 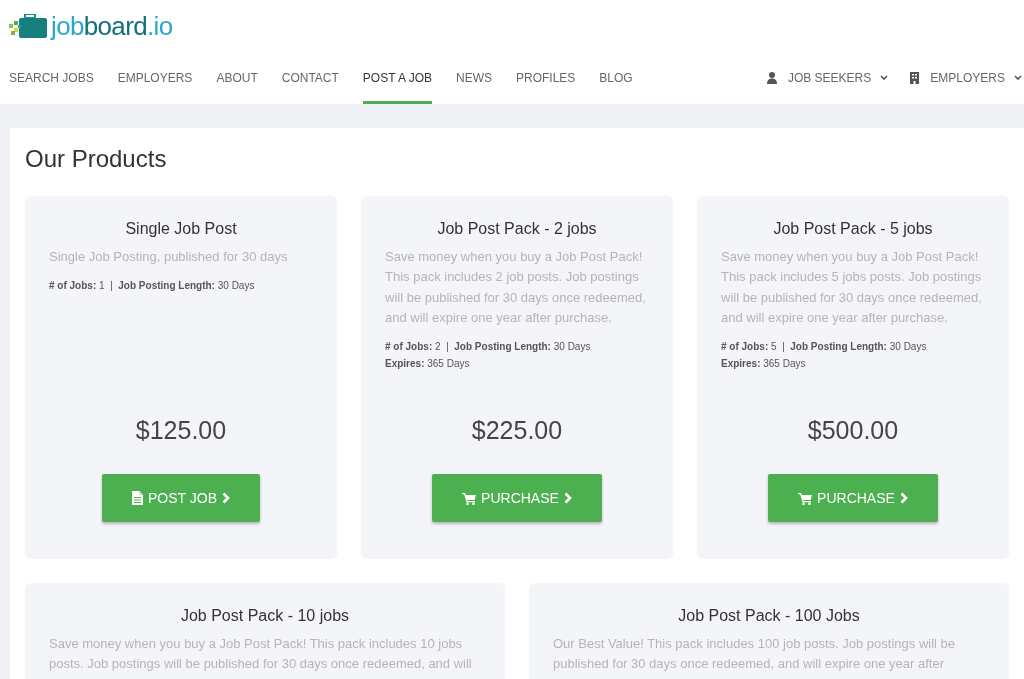 What do you see at coordinates (169, 257) in the screenshot?
I see `product-description: Single Job Posting, published for 30 days` at bounding box center [169, 257].